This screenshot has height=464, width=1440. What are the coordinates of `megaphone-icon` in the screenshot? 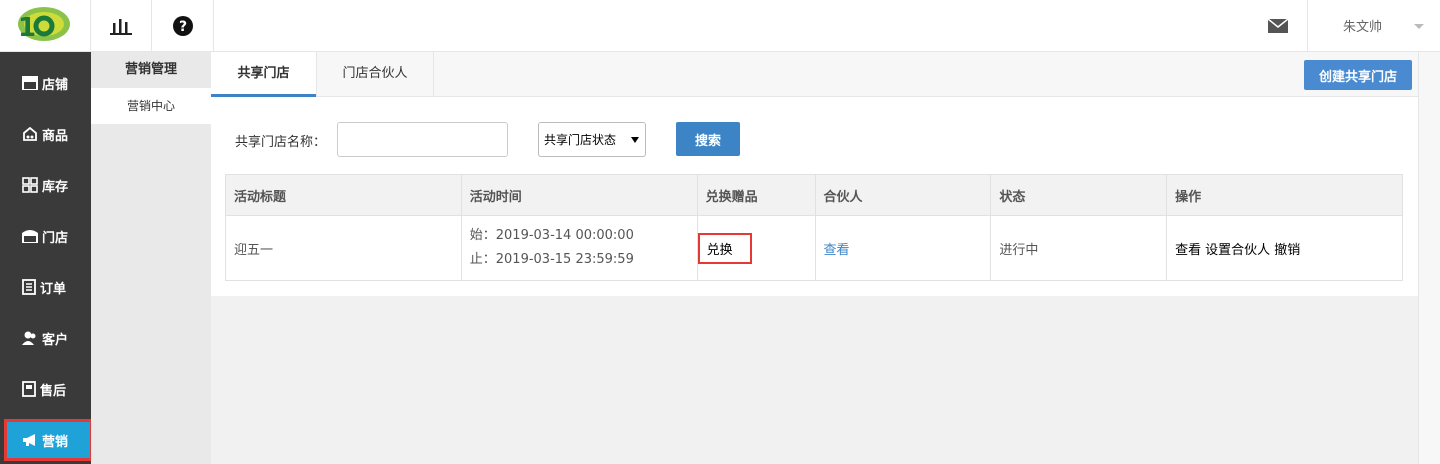 It's located at (29, 440).